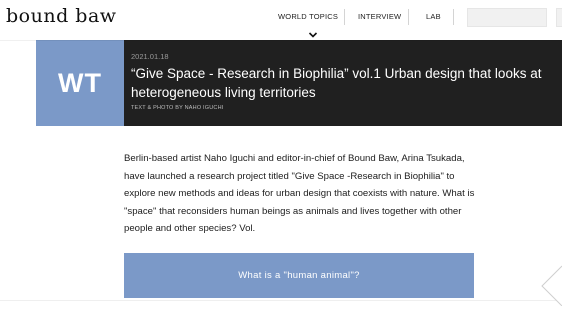 Image resolution: width=562 pixels, height=311 pixels. Describe the element at coordinates (80, 83) in the screenshot. I see `category-badge: WT` at that location.